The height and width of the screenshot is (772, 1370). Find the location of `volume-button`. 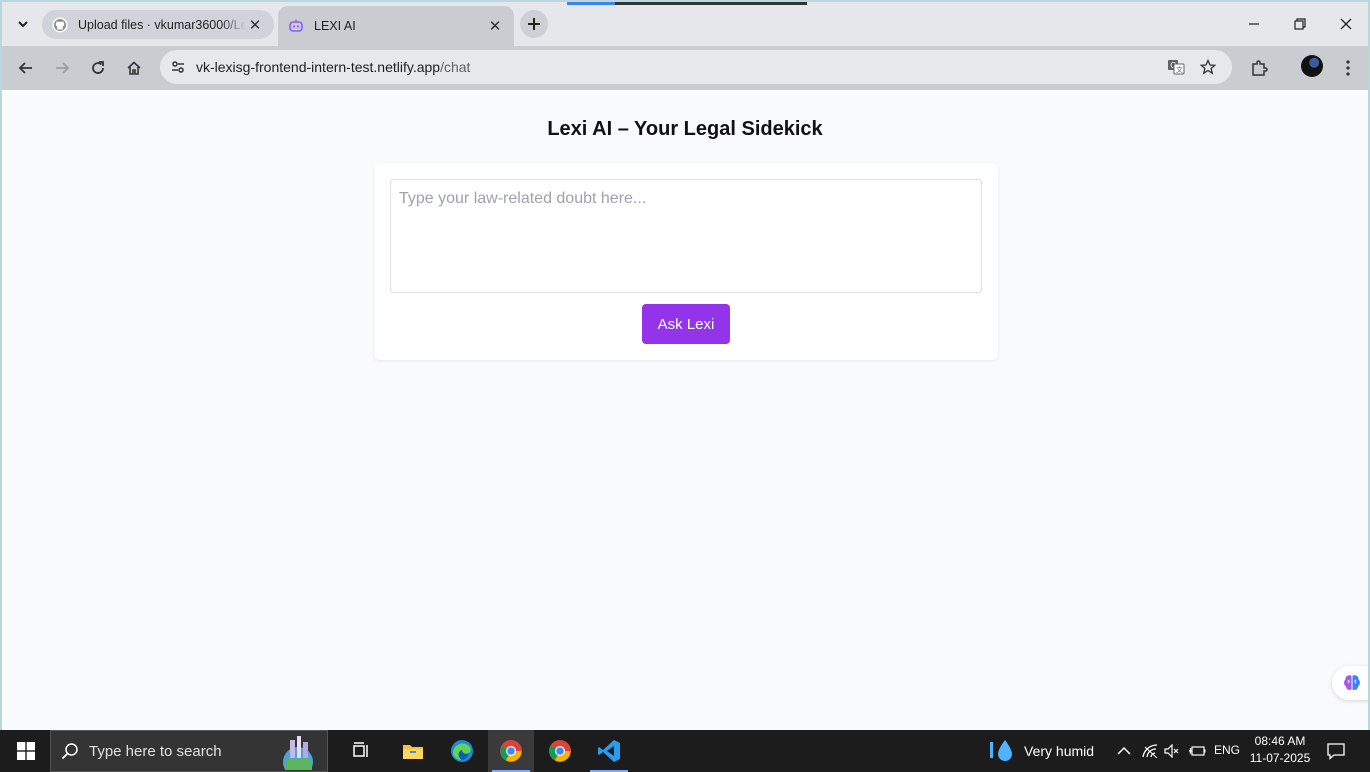

volume-button is located at coordinates (1172, 751).